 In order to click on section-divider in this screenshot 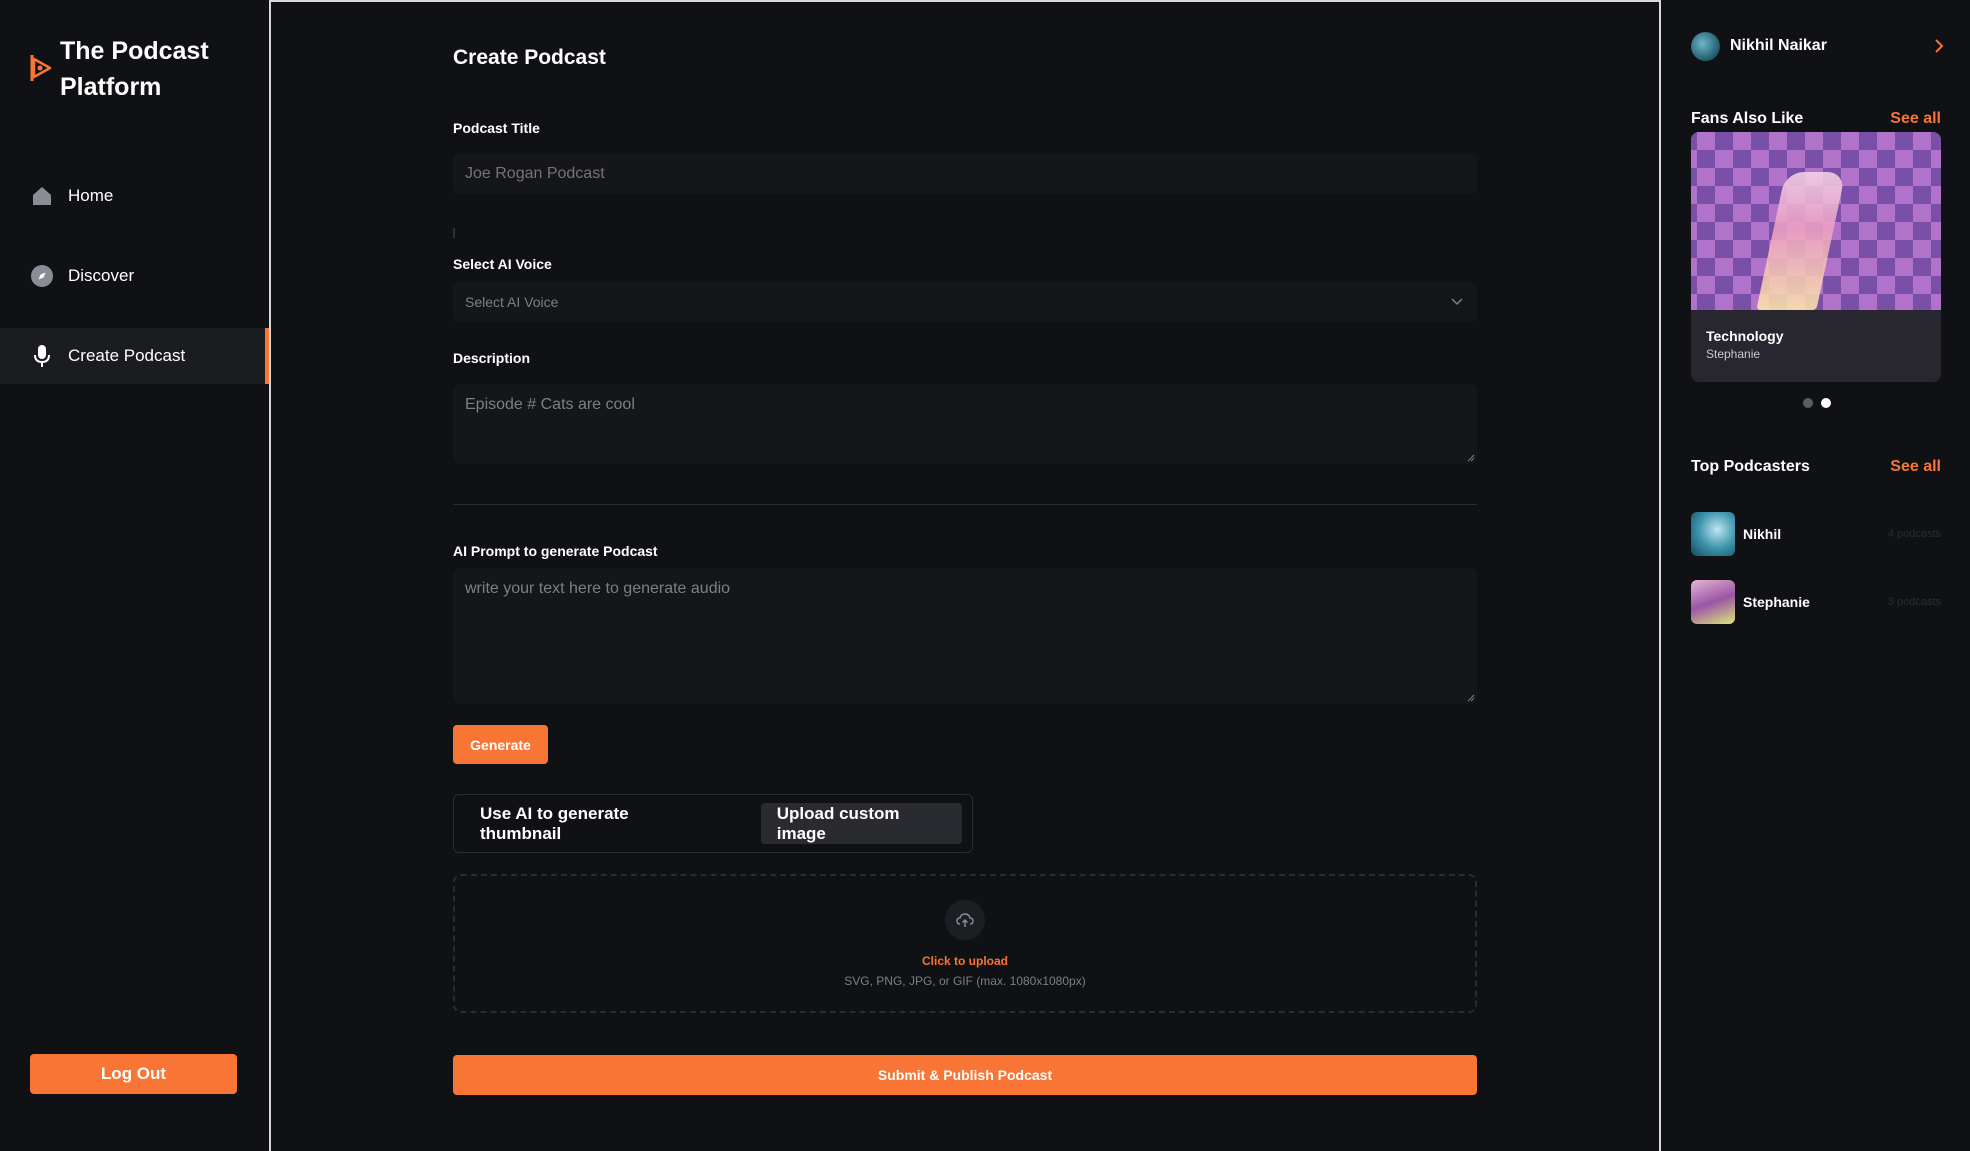, I will do `click(965, 504)`.